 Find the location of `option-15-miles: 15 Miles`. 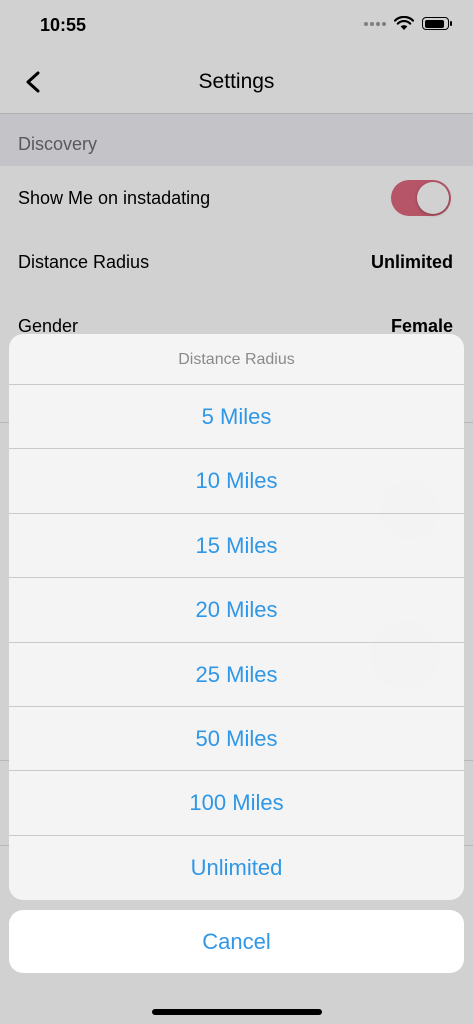

option-15-miles: 15 Miles is located at coordinates (236, 546).